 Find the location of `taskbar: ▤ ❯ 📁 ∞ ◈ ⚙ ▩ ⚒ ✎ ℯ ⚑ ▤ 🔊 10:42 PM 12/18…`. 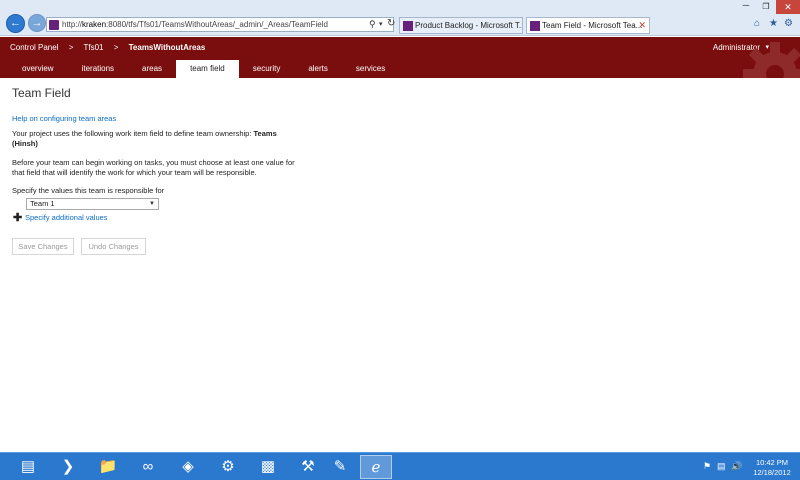

taskbar: ▤ ❯ 📁 ∞ ◈ ⚙ ▩ ⚒ ✎ ℯ ⚑ ▤ 🔊 10:42 PM 12/18… is located at coordinates (400, 466).